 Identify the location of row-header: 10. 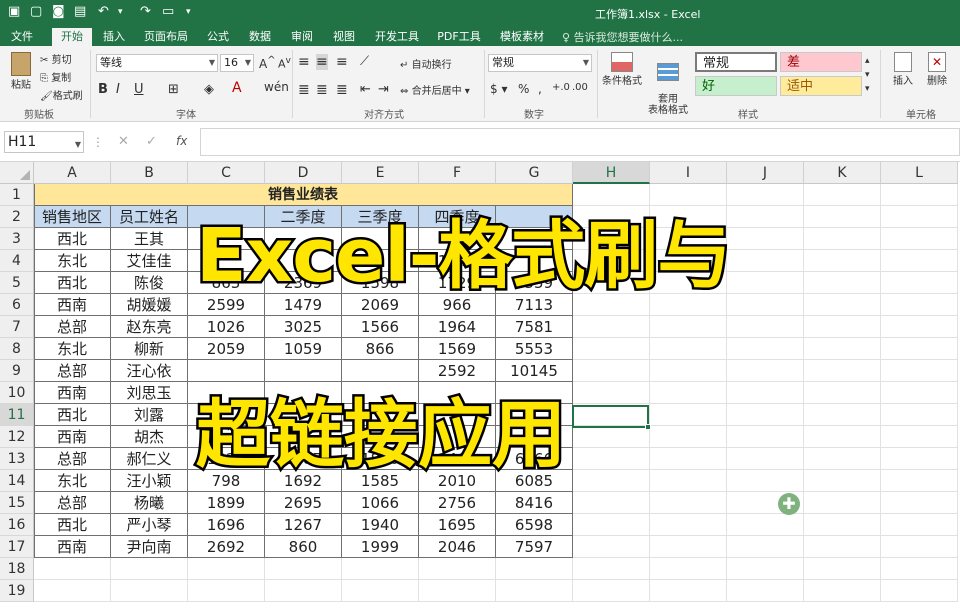
(17, 393).